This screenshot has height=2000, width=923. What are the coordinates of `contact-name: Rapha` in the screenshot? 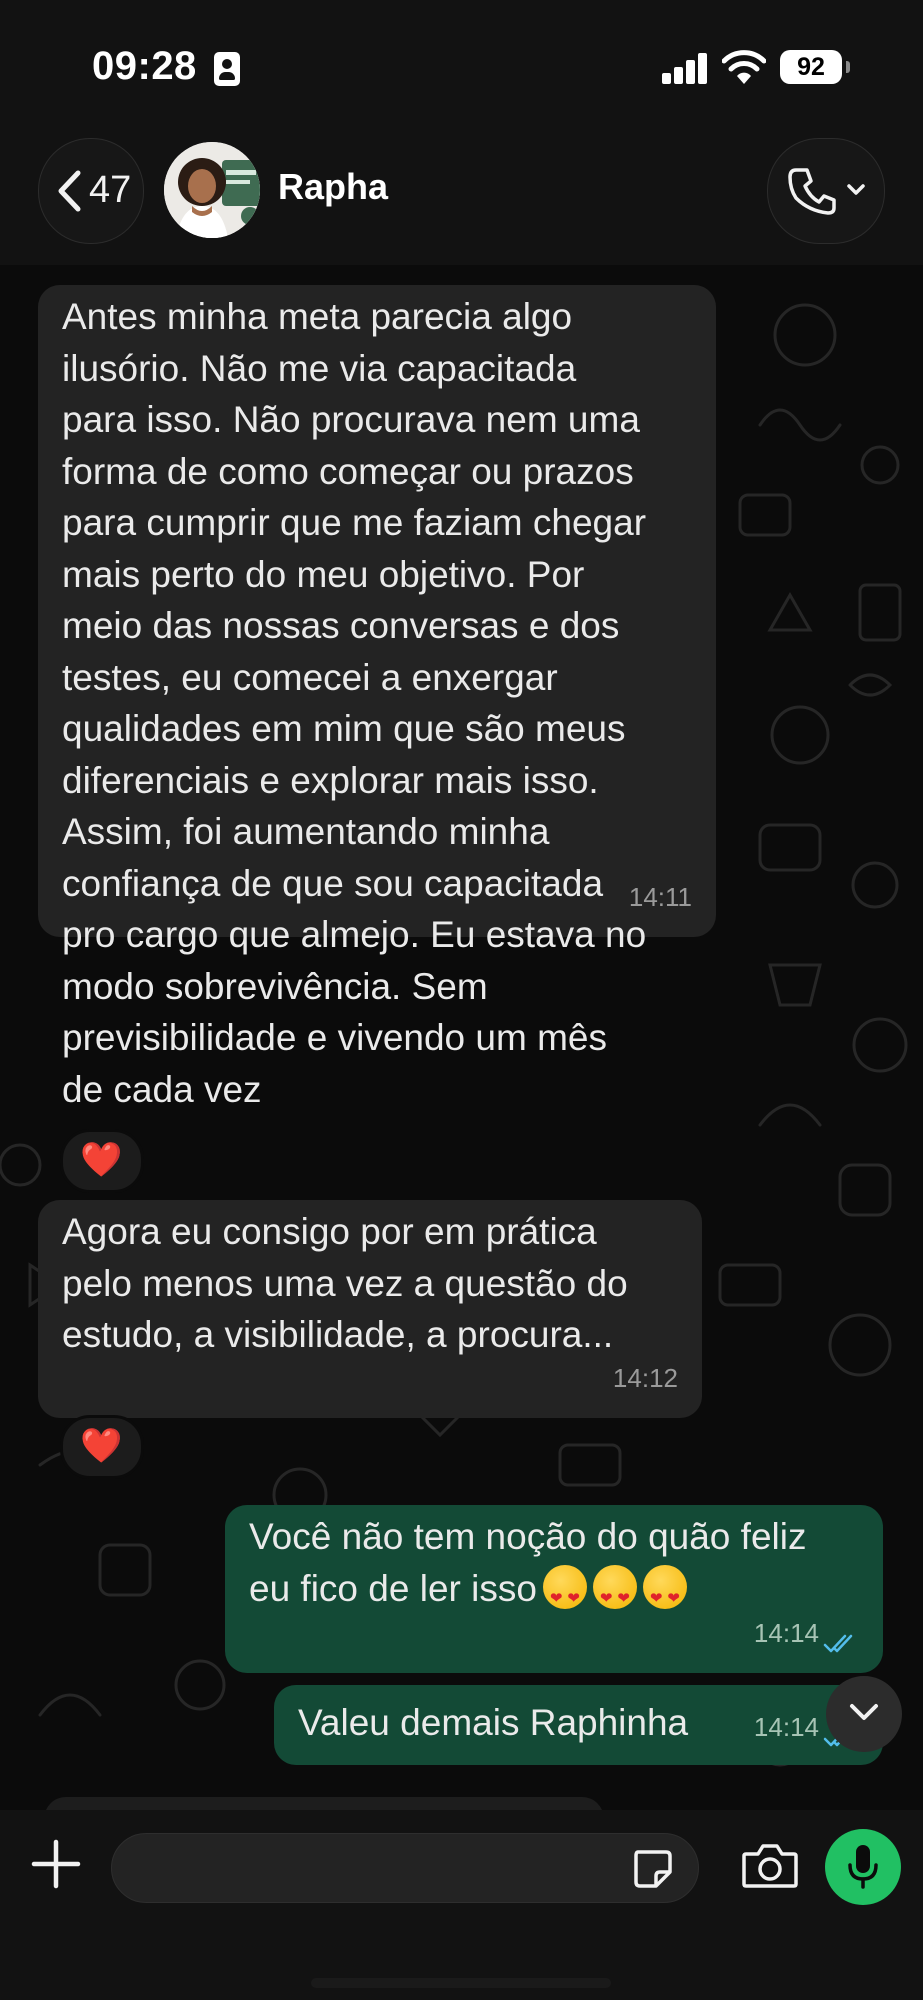 It's located at (333, 187).